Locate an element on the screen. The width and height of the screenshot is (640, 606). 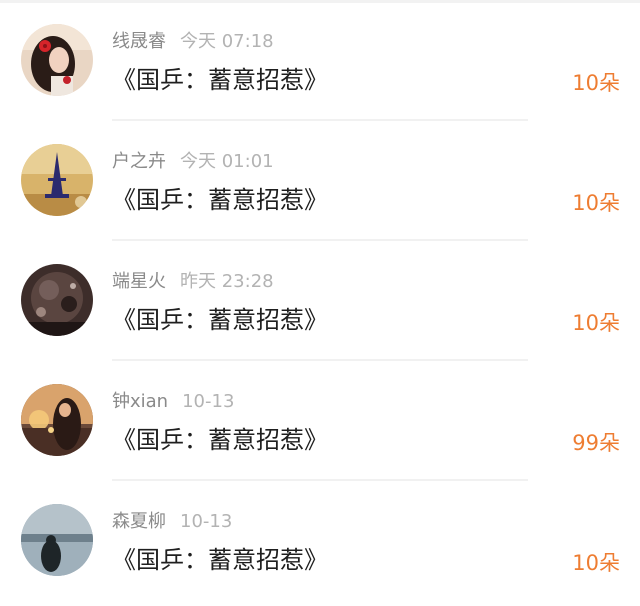
name-line: 线晟睿 今天 07:18 is located at coordinates (193, 42).